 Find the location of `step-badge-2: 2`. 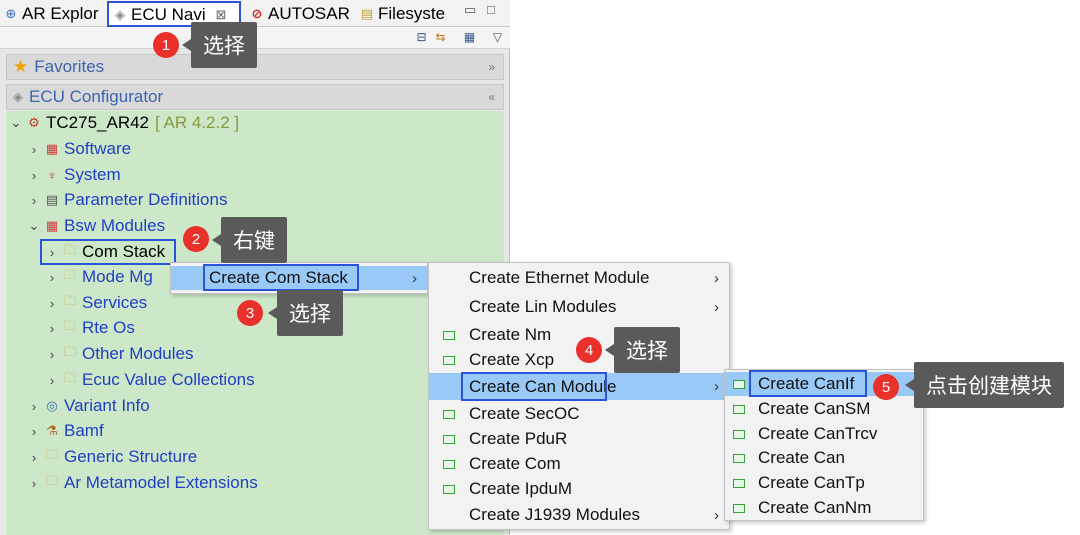

step-badge-2: 2 is located at coordinates (196, 239).